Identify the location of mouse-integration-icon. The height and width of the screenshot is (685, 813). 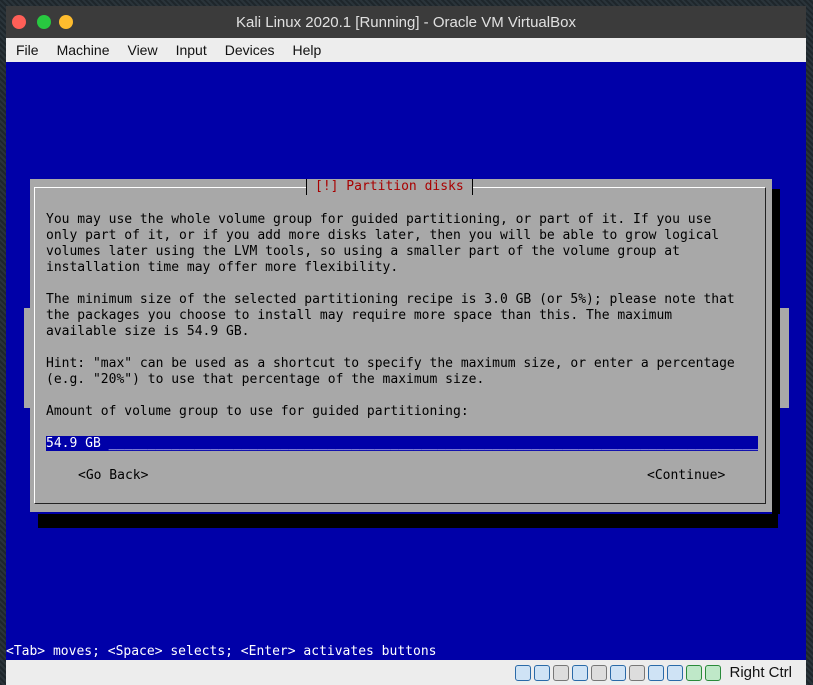
(694, 672).